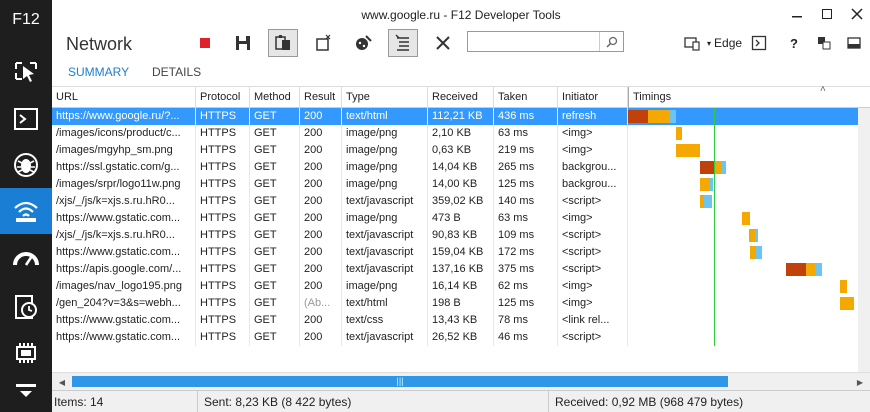 The height and width of the screenshot is (412, 870). Describe the element at coordinates (860, 382) in the screenshot. I see `scroll-right-icon: ▶` at that location.